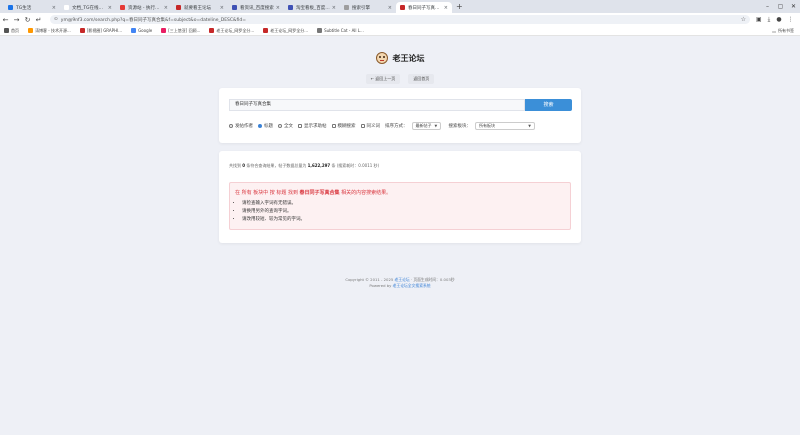 This screenshot has height=435, width=800. Describe the element at coordinates (319, 193) in the screenshot. I see `alert-term: 春日同子写真合集` at that location.